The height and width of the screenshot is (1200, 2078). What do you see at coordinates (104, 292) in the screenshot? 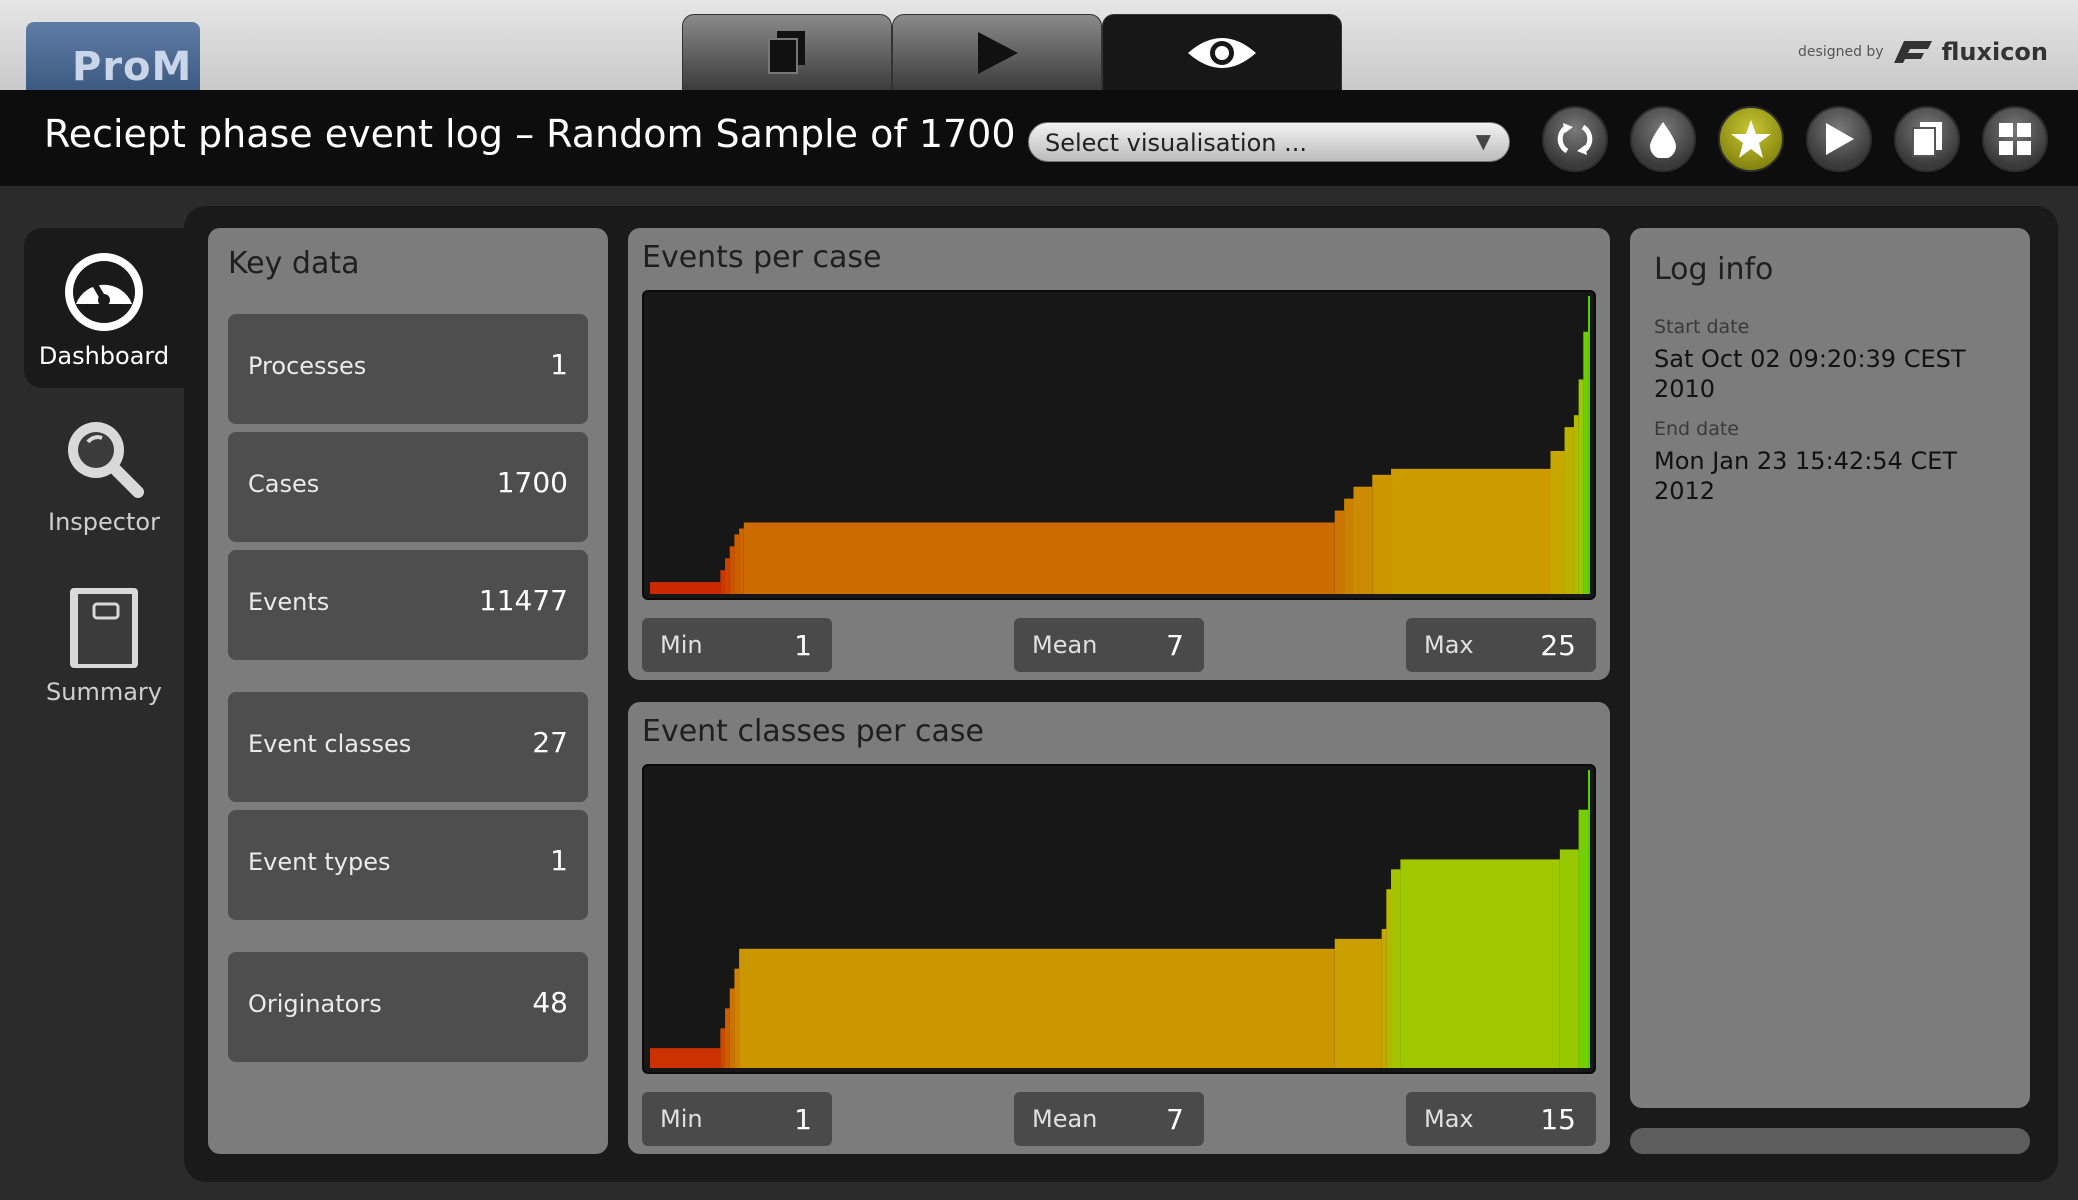
I see `gauge-icon` at bounding box center [104, 292].